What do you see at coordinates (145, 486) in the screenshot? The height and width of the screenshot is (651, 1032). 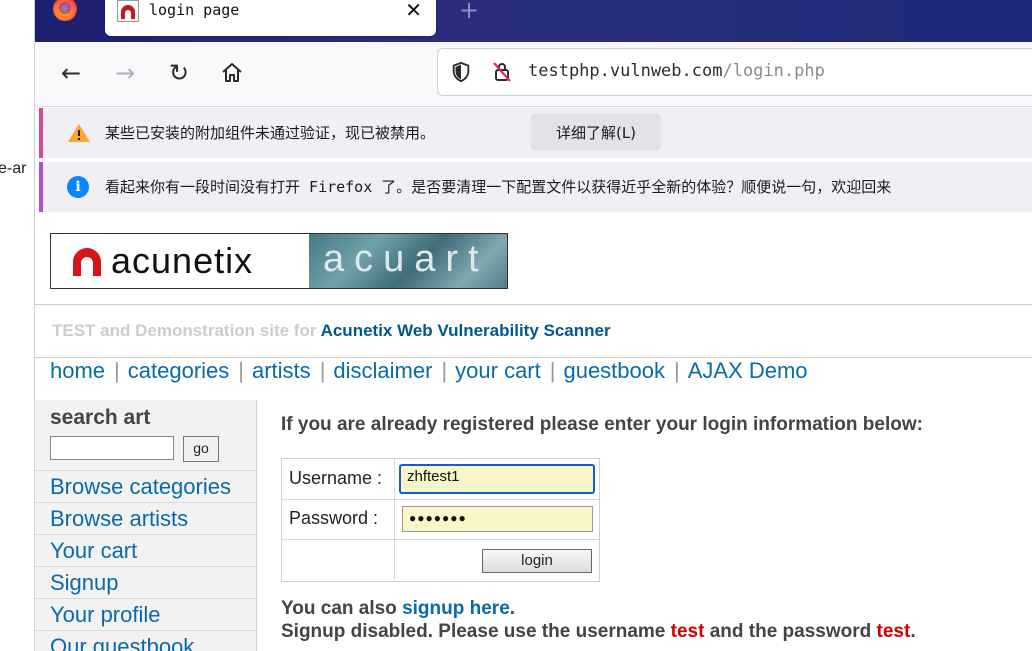 I see `sidebar-item-browse-categories: Browse categories` at bounding box center [145, 486].